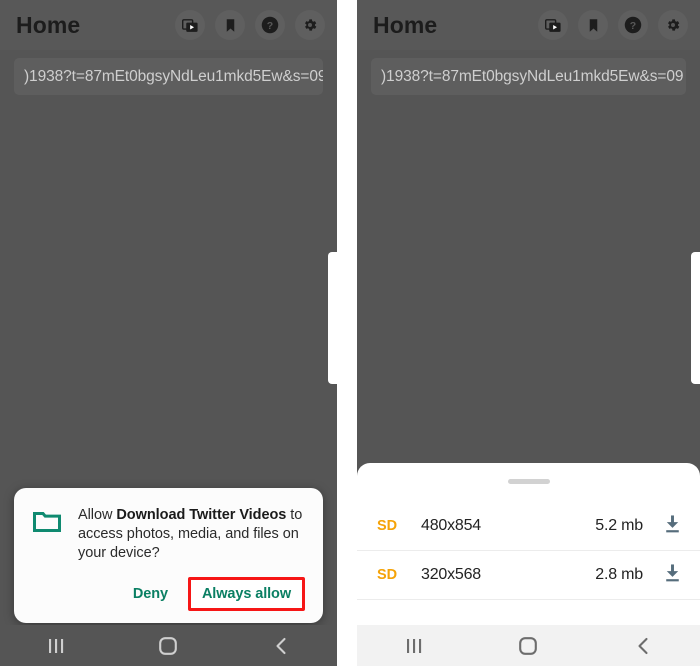 The image size is (700, 666). I want to click on quality-list: SD 480x854 5.2 mb SD 320x568 2.8 mb, so click(528, 551).